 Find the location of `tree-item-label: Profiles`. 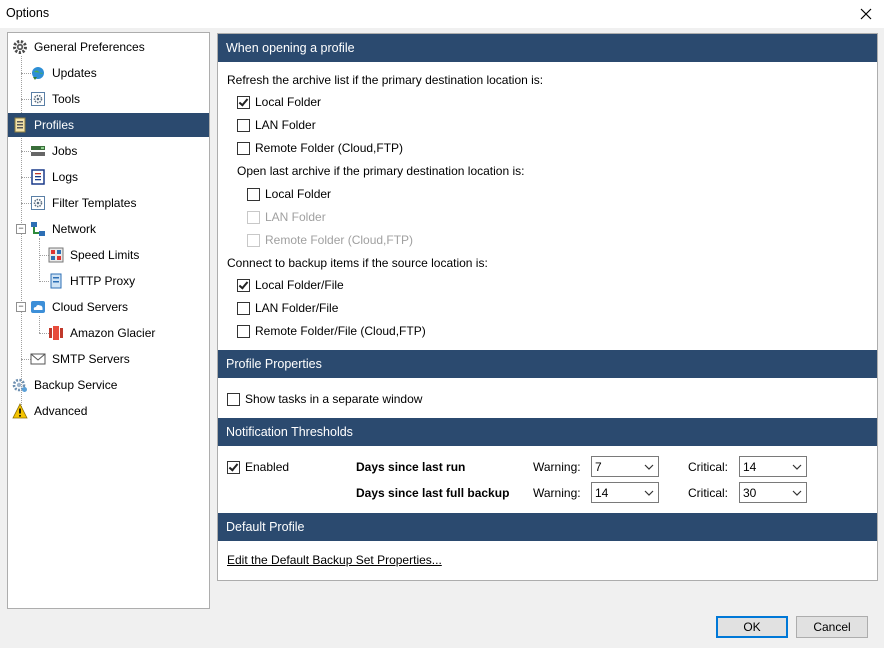

tree-item-label: Profiles is located at coordinates (54, 125).